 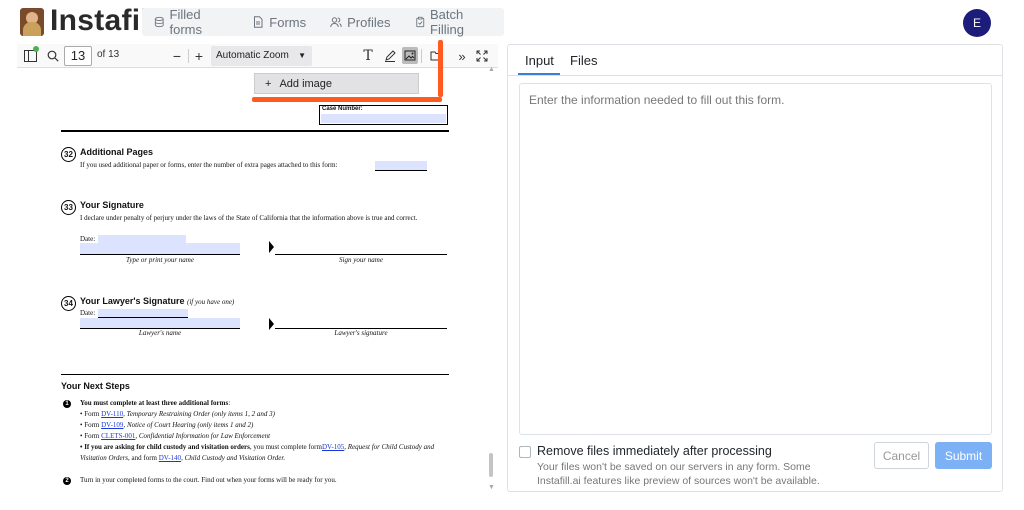 What do you see at coordinates (977, 23) in the screenshot?
I see `avatar: E` at bounding box center [977, 23].